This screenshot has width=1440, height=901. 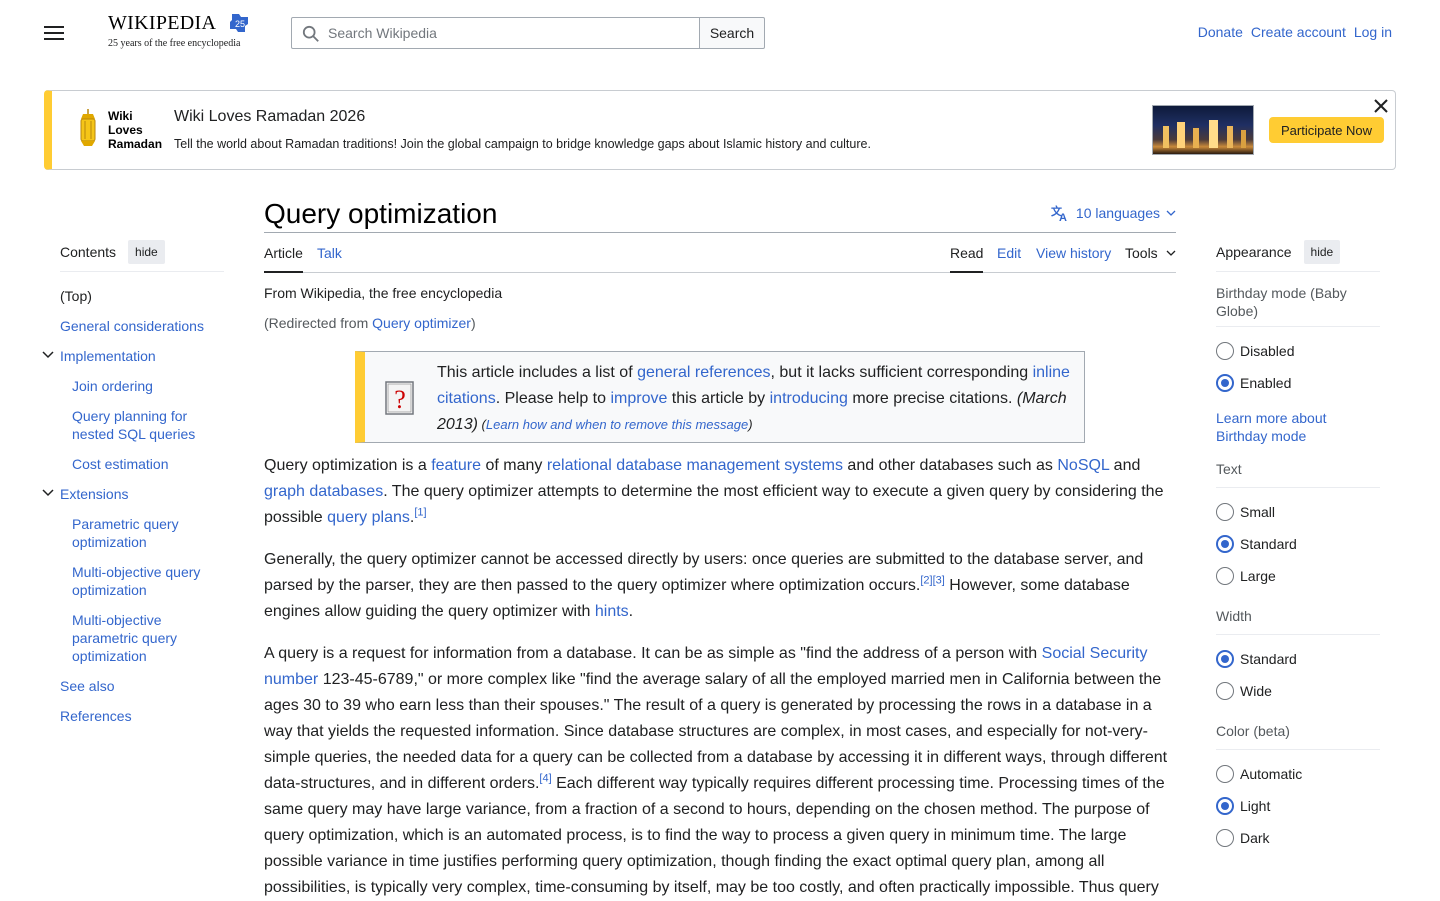 I want to click on toc-title: Contents, so click(x=88, y=251).